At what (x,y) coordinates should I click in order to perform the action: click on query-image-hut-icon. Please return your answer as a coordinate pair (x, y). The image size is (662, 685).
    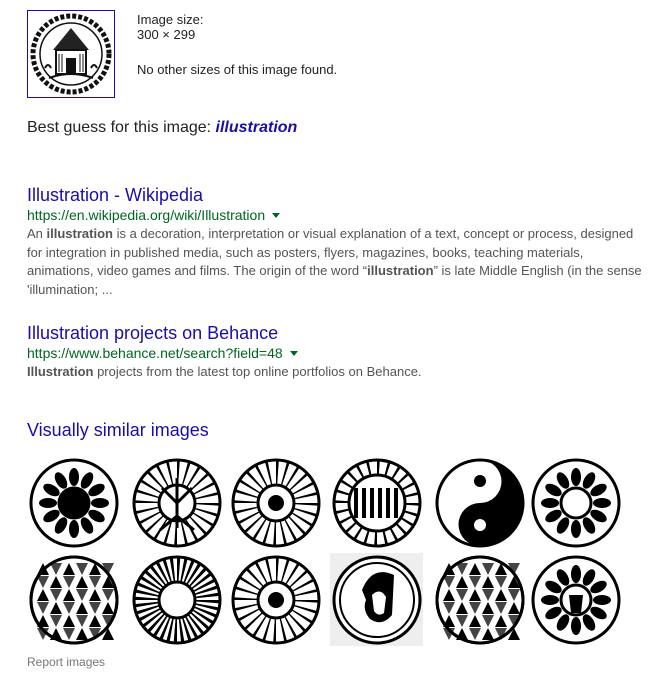
    Looking at the image, I should click on (71, 54).